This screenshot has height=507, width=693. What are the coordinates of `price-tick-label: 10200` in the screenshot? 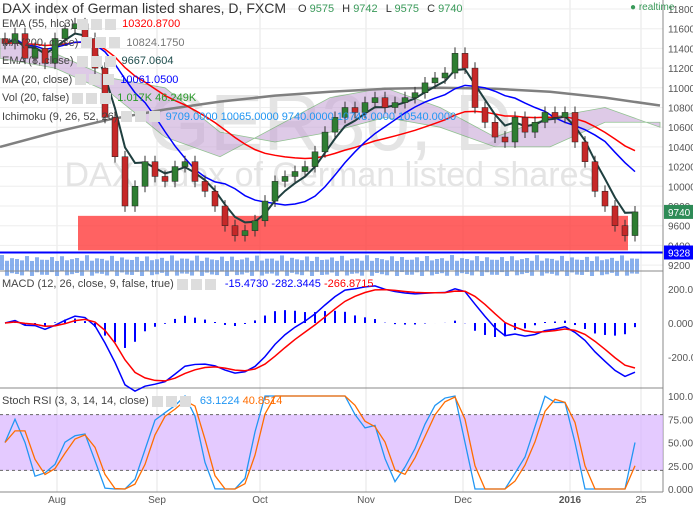 It's located at (680, 168).